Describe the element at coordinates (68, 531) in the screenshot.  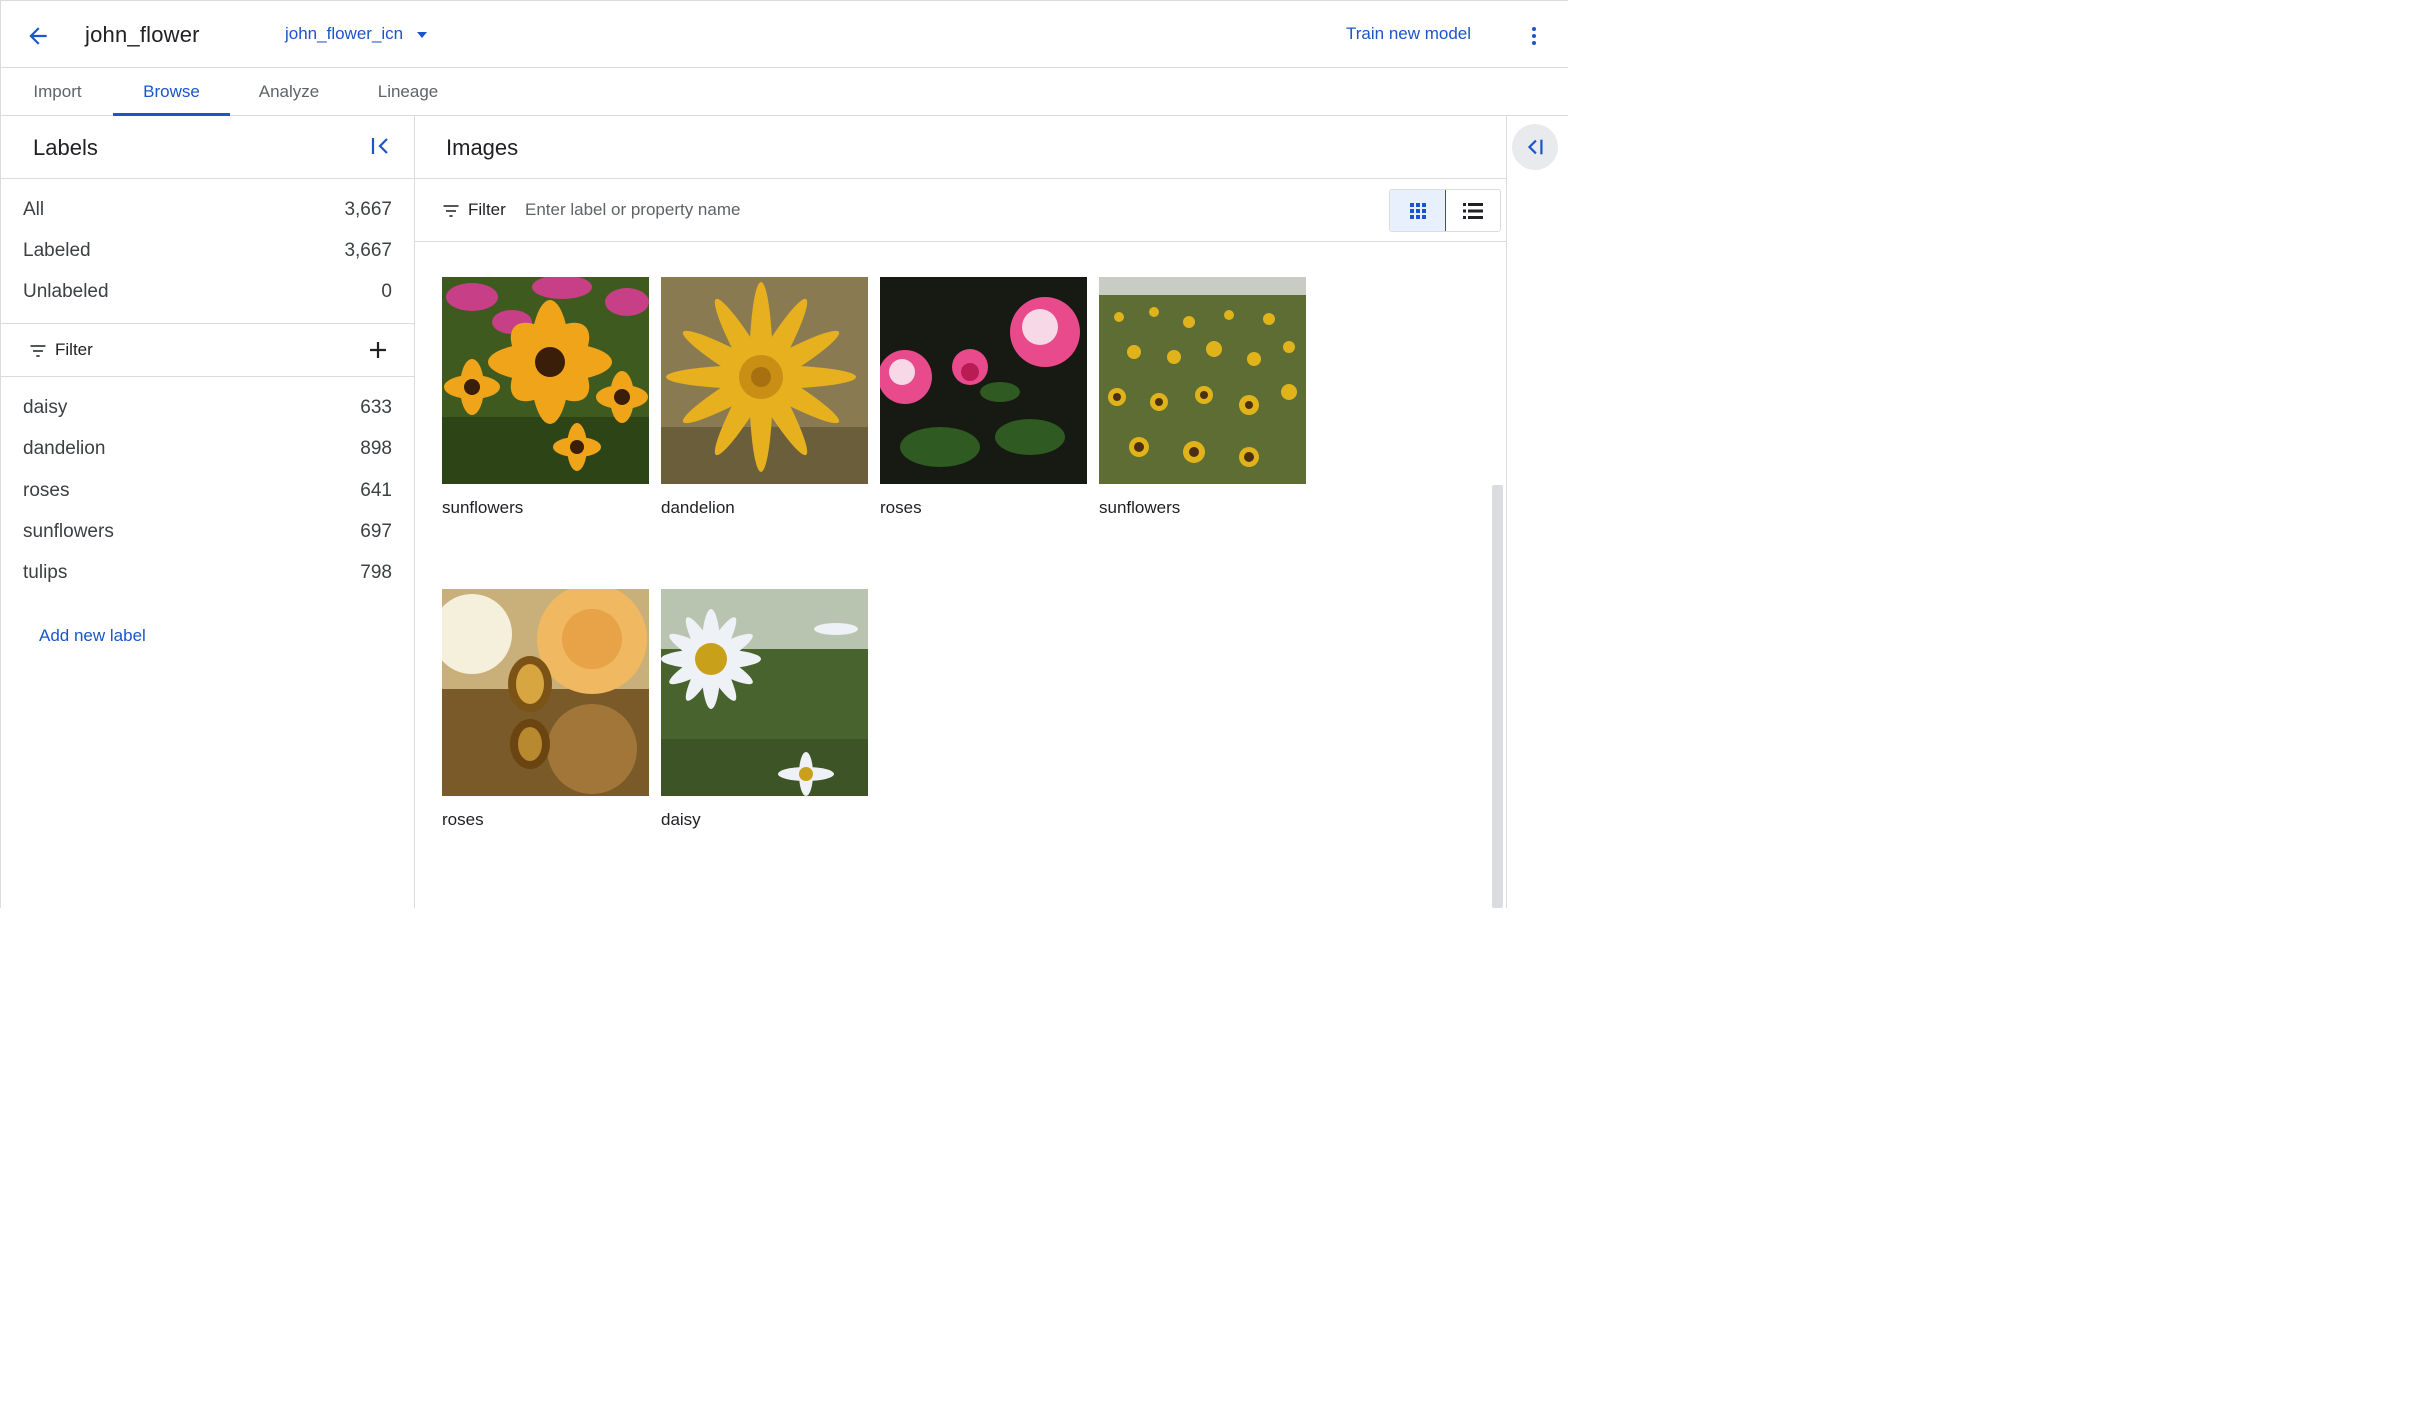
I see `label-name: sunflowers` at that location.